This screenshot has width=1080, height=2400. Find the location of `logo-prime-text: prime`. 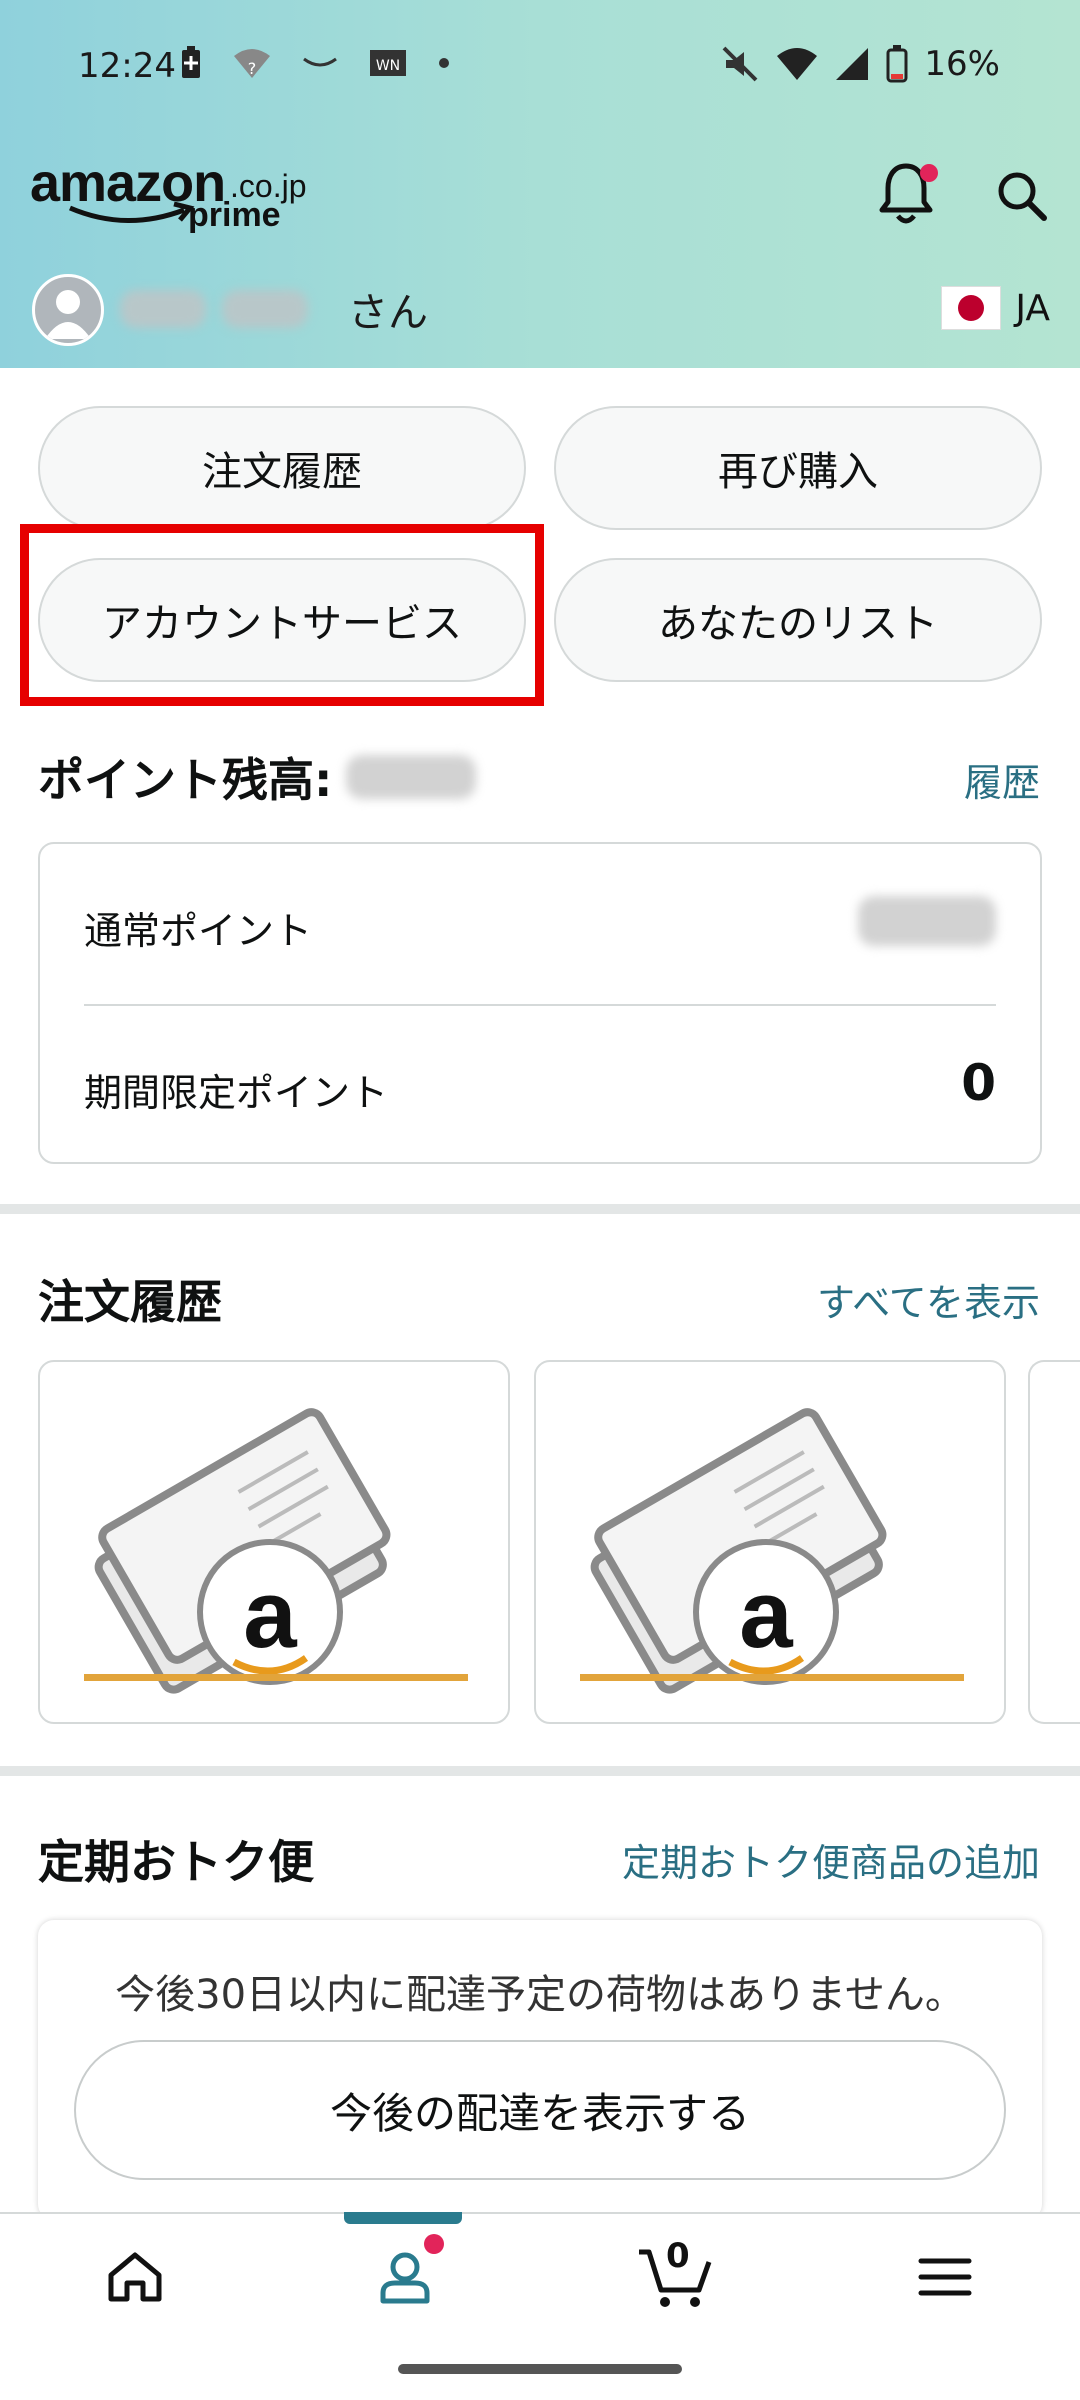

logo-prime-text: prime is located at coordinates (234, 215).